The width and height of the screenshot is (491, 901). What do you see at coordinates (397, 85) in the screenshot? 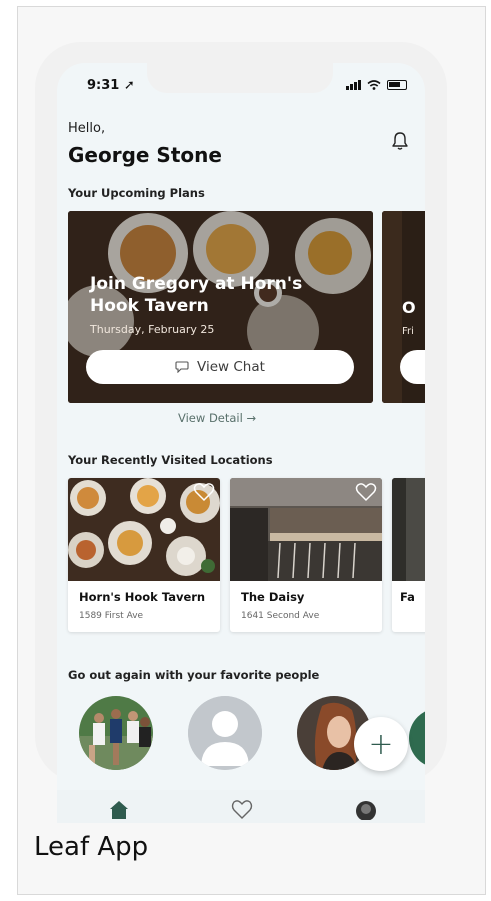
I see `battery-icon` at bounding box center [397, 85].